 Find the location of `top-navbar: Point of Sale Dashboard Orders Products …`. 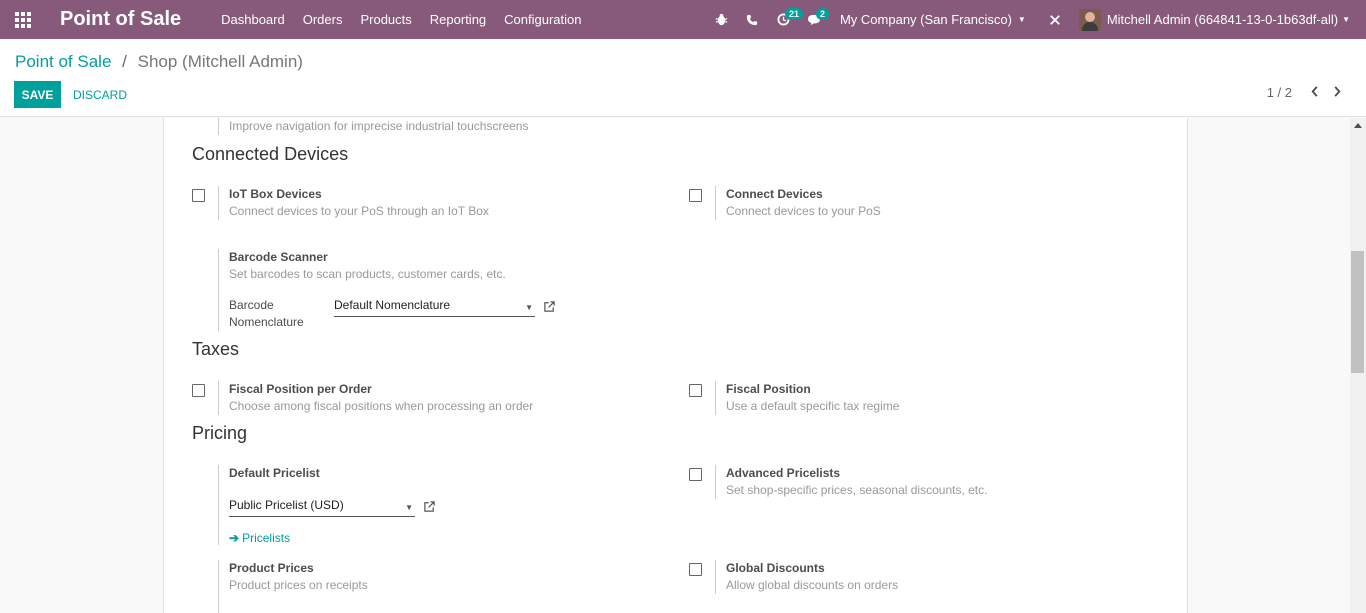

top-navbar: Point of Sale Dashboard Orders Products … is located at coordinates (683, 19).